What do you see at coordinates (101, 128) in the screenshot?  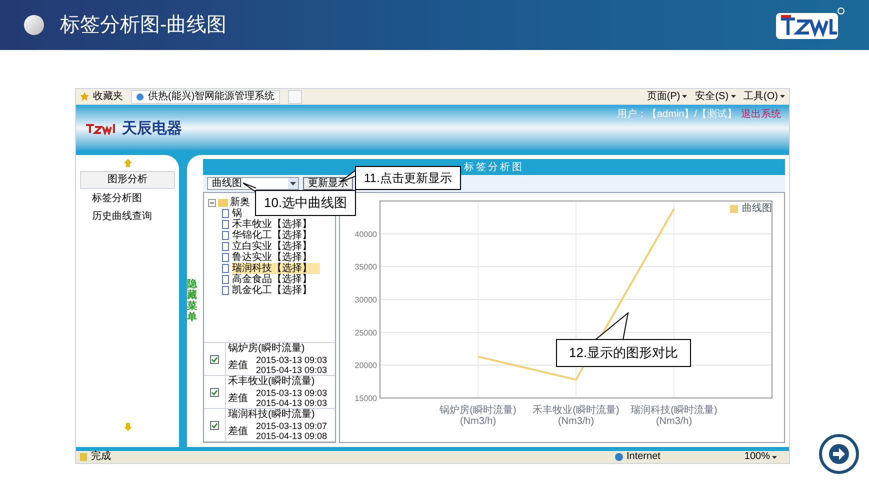 I see `brand-logo-icon` at bounding box center [101, 128].